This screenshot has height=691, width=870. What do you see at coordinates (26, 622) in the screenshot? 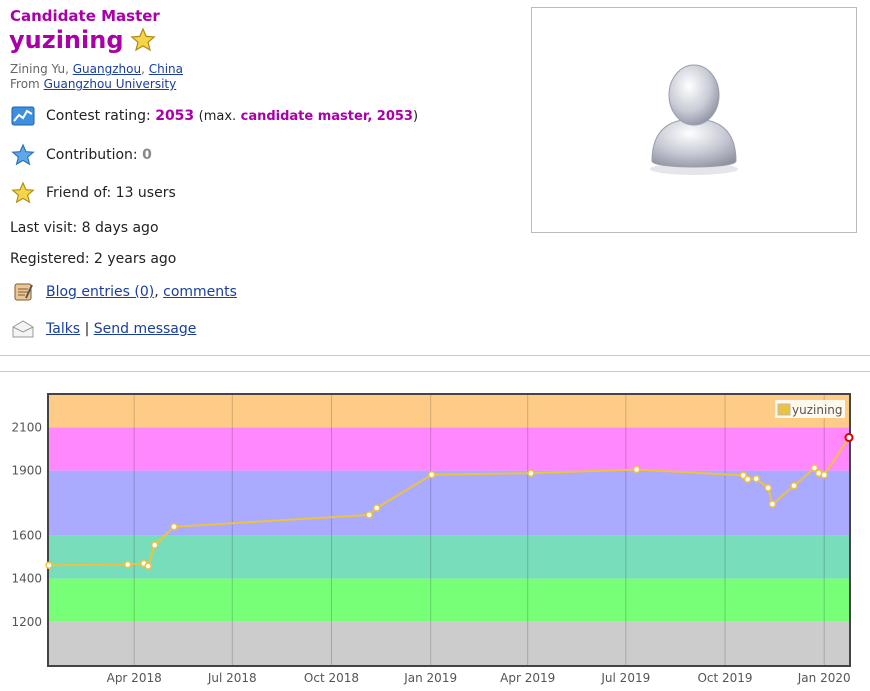
I see `y-tick-label: 1200` at bounding box center [26, 622].